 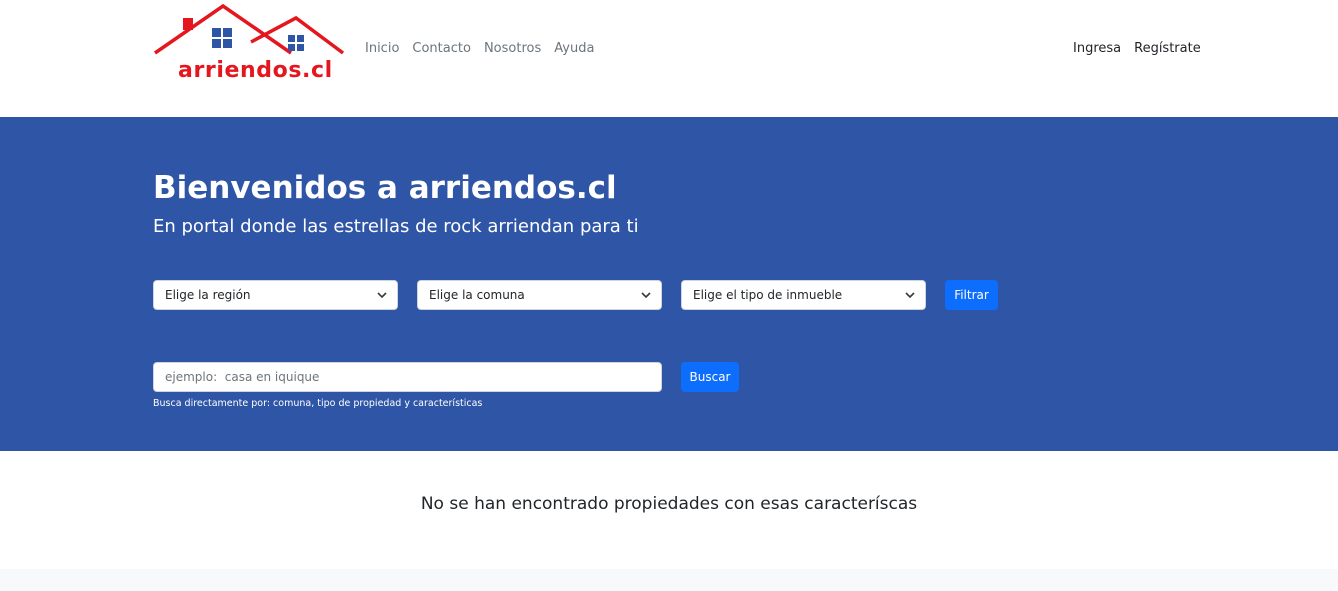 What do you see at coordinates (1097, 48) in the screenshot?
I see `login-link: Ingresa` at bounding box center [1097, 48].